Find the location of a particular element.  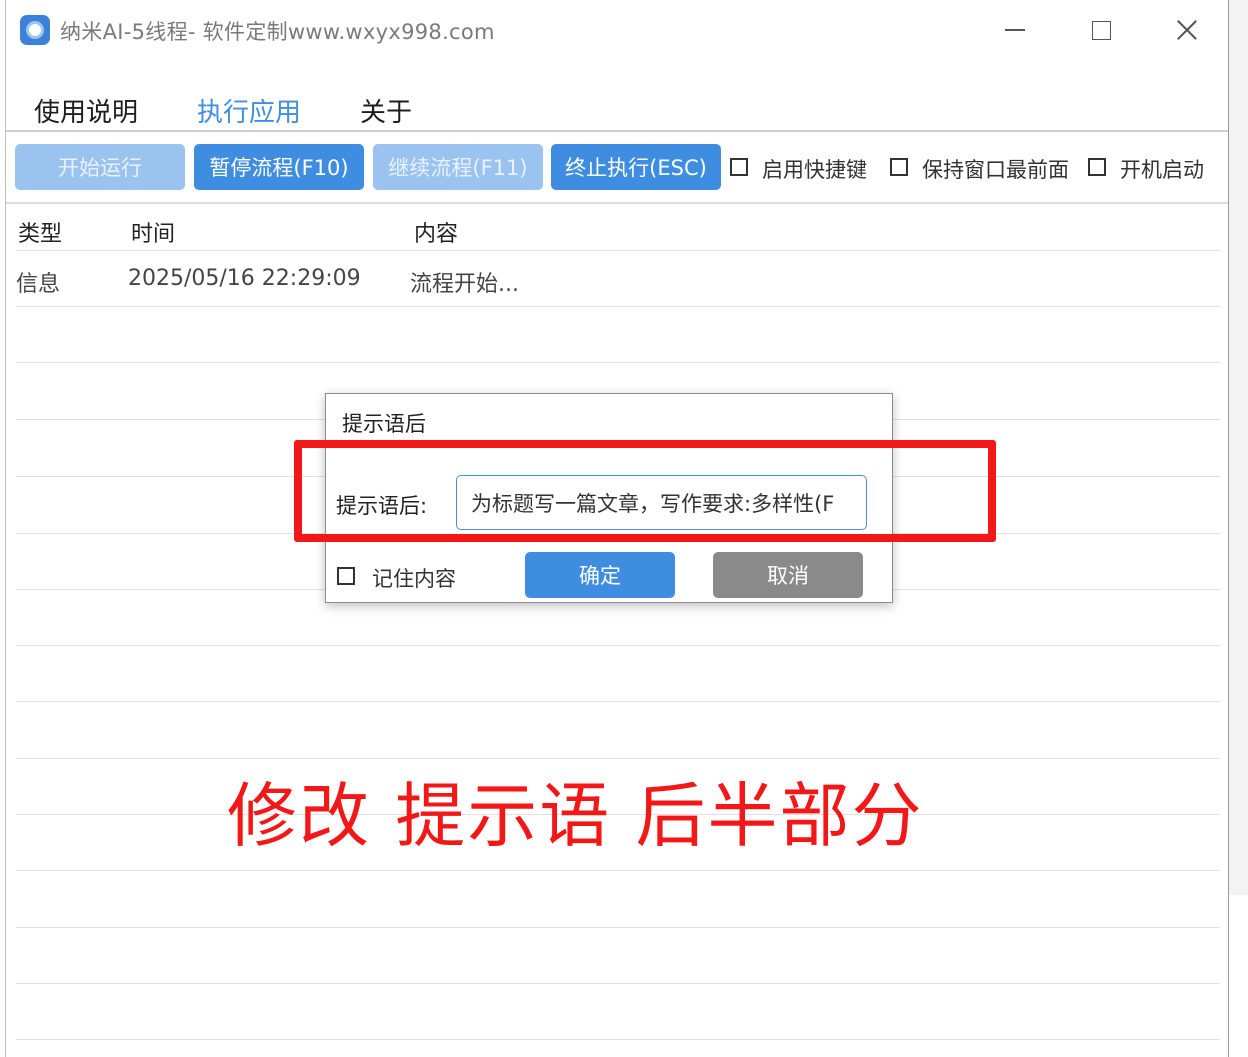

dialog-title: 提示语后 is located at coordinates (384, 424).